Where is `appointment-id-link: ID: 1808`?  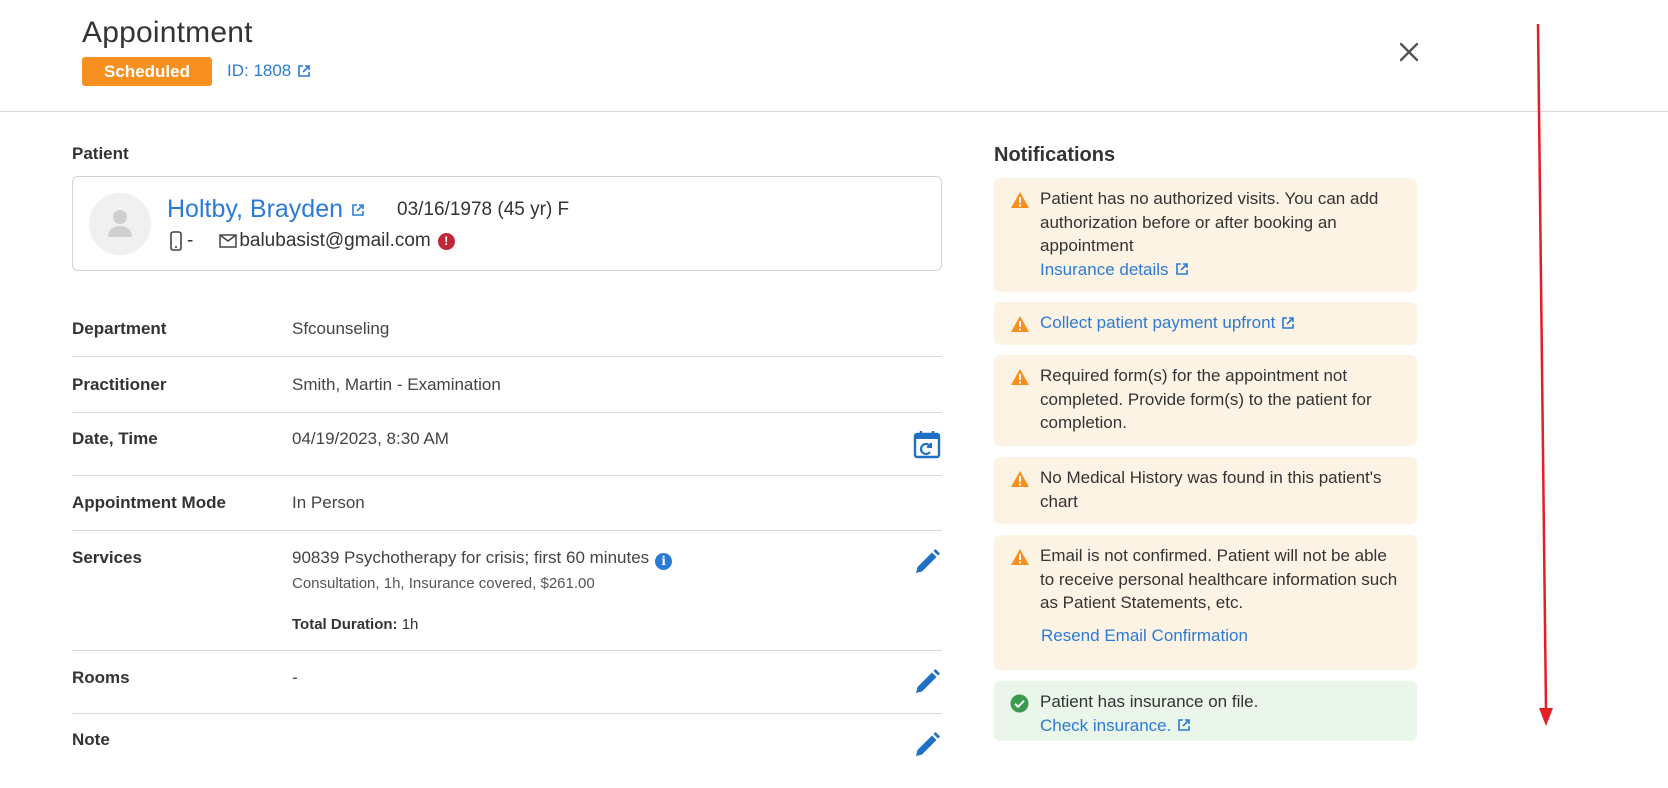
appointment-id-link: ID: 1808 is located at coordinates (269, 71).